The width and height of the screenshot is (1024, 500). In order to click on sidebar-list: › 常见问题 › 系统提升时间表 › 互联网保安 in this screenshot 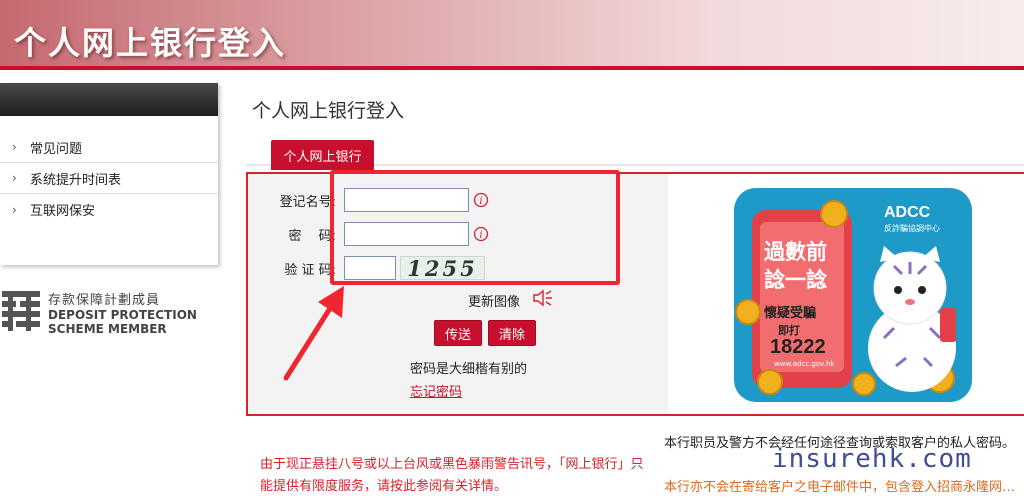, I will do `click(109, 178)`.